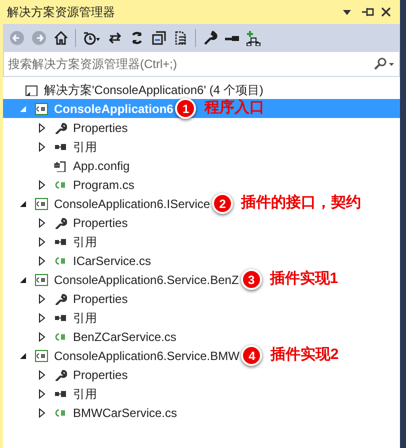 The image size is (406, 448). What do you see at coordinates (304, 355) in the screenshot?
I see `annotation-text: 插件实现2` at bounding box center [304, 355].